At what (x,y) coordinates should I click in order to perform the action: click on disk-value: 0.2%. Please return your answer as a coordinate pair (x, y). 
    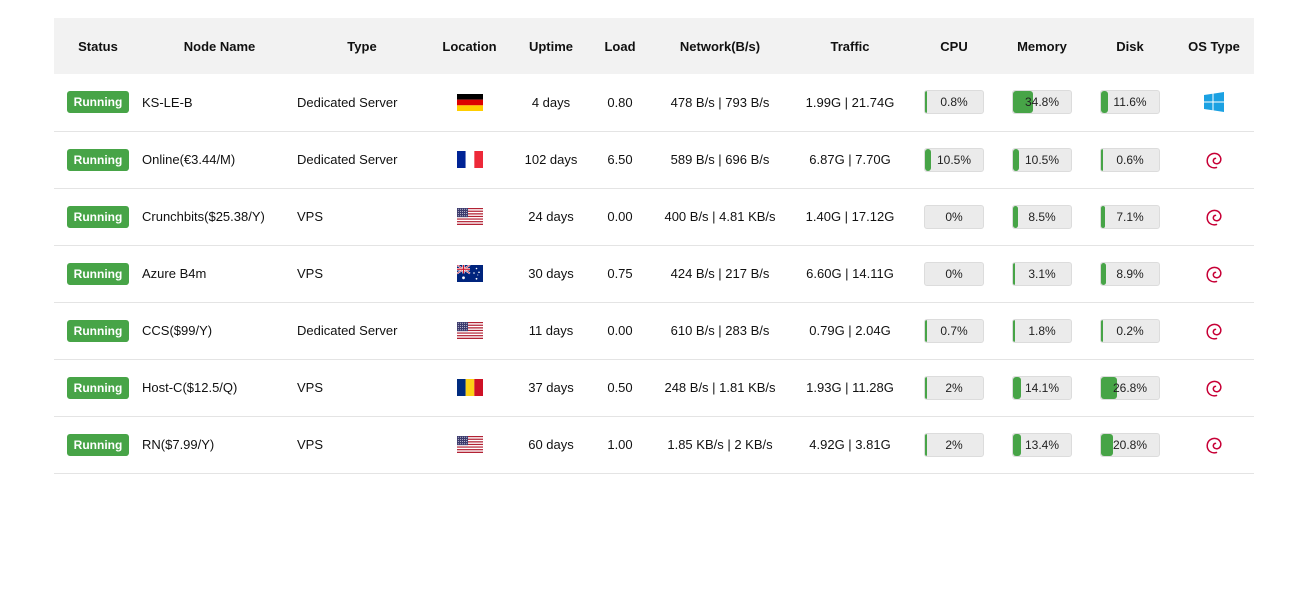
    Looking at the image, I should click on (1130, 330).